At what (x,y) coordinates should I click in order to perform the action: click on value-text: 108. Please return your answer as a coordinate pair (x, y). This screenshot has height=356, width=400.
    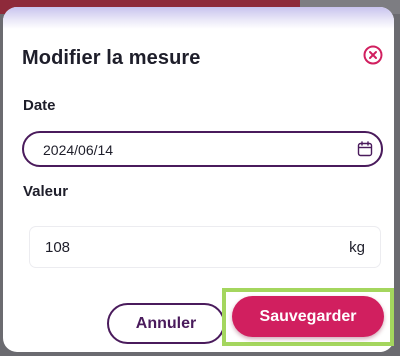
    Looking at the image, I should click on (58, 247).